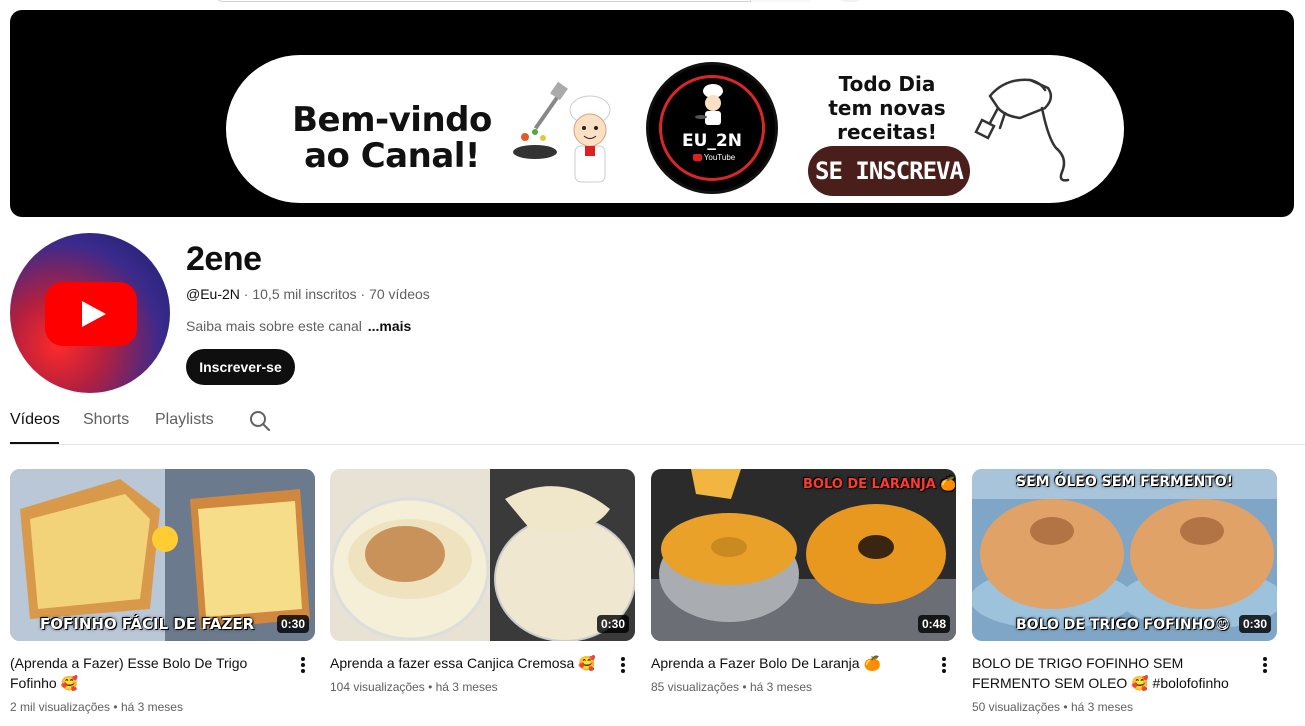 This screenshot has height=726, width=1305. I want to click on video-thumbnail: BOLO DE LARANJA 🍊 0:48, so click(803, 555).